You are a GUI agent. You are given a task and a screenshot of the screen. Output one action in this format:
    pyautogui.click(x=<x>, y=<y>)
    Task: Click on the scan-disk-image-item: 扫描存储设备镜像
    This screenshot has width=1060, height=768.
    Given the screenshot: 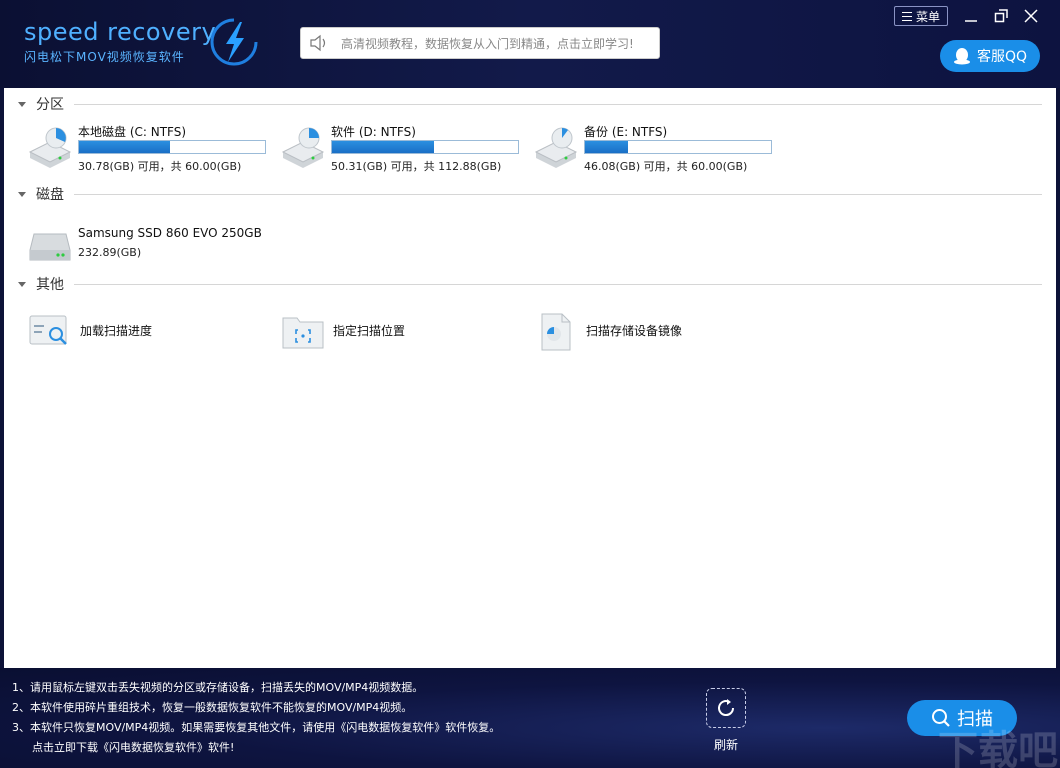 What is the action you would take?
    pyautogui.click(x=644, y=332)
    